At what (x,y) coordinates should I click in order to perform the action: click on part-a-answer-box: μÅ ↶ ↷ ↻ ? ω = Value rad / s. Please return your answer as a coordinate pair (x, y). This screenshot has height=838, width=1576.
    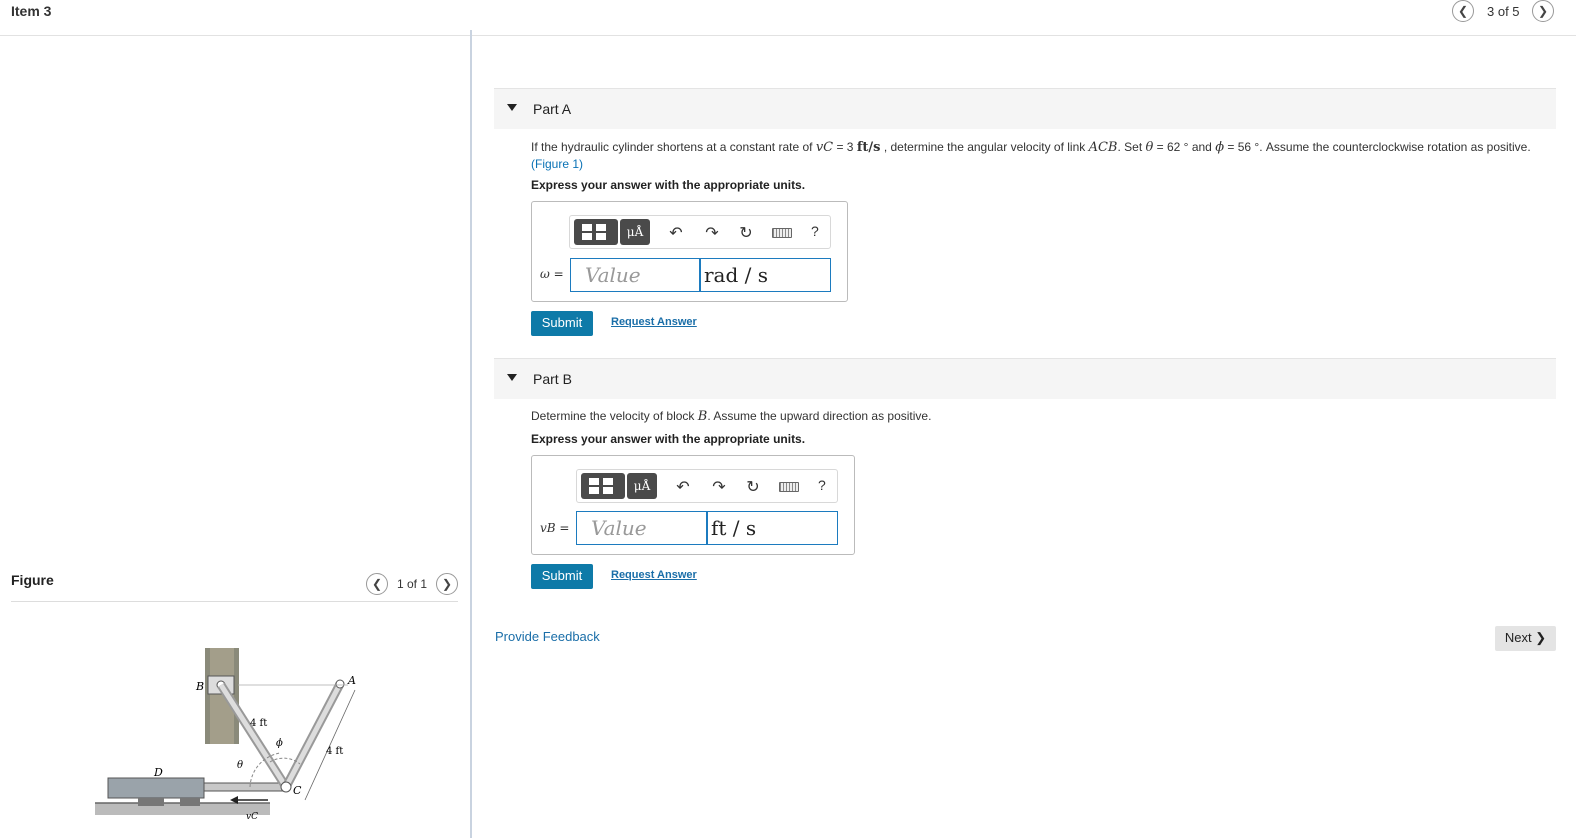
    Looking at the image, I should click on (689, 251).